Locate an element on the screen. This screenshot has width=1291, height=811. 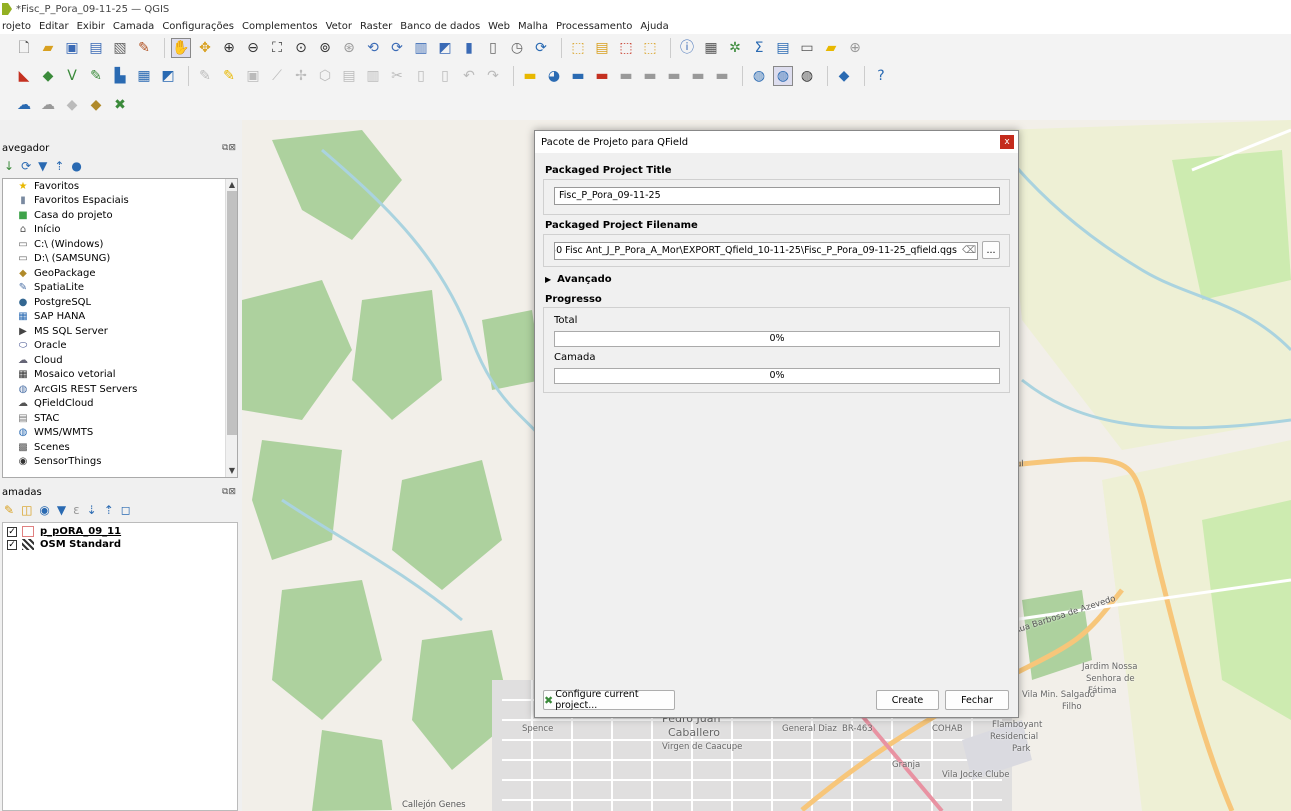
open-project-icon: ▰ is located at coordinates (48, 48).